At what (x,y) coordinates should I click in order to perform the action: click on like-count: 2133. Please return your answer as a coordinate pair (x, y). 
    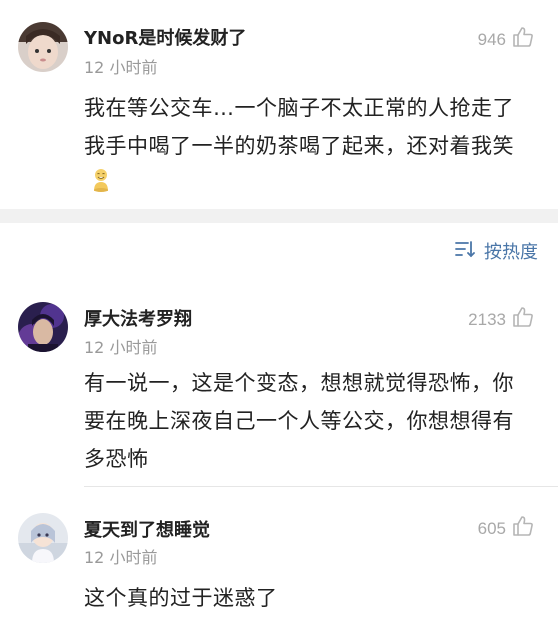
    Looking at the image, I should click on (487, 319).